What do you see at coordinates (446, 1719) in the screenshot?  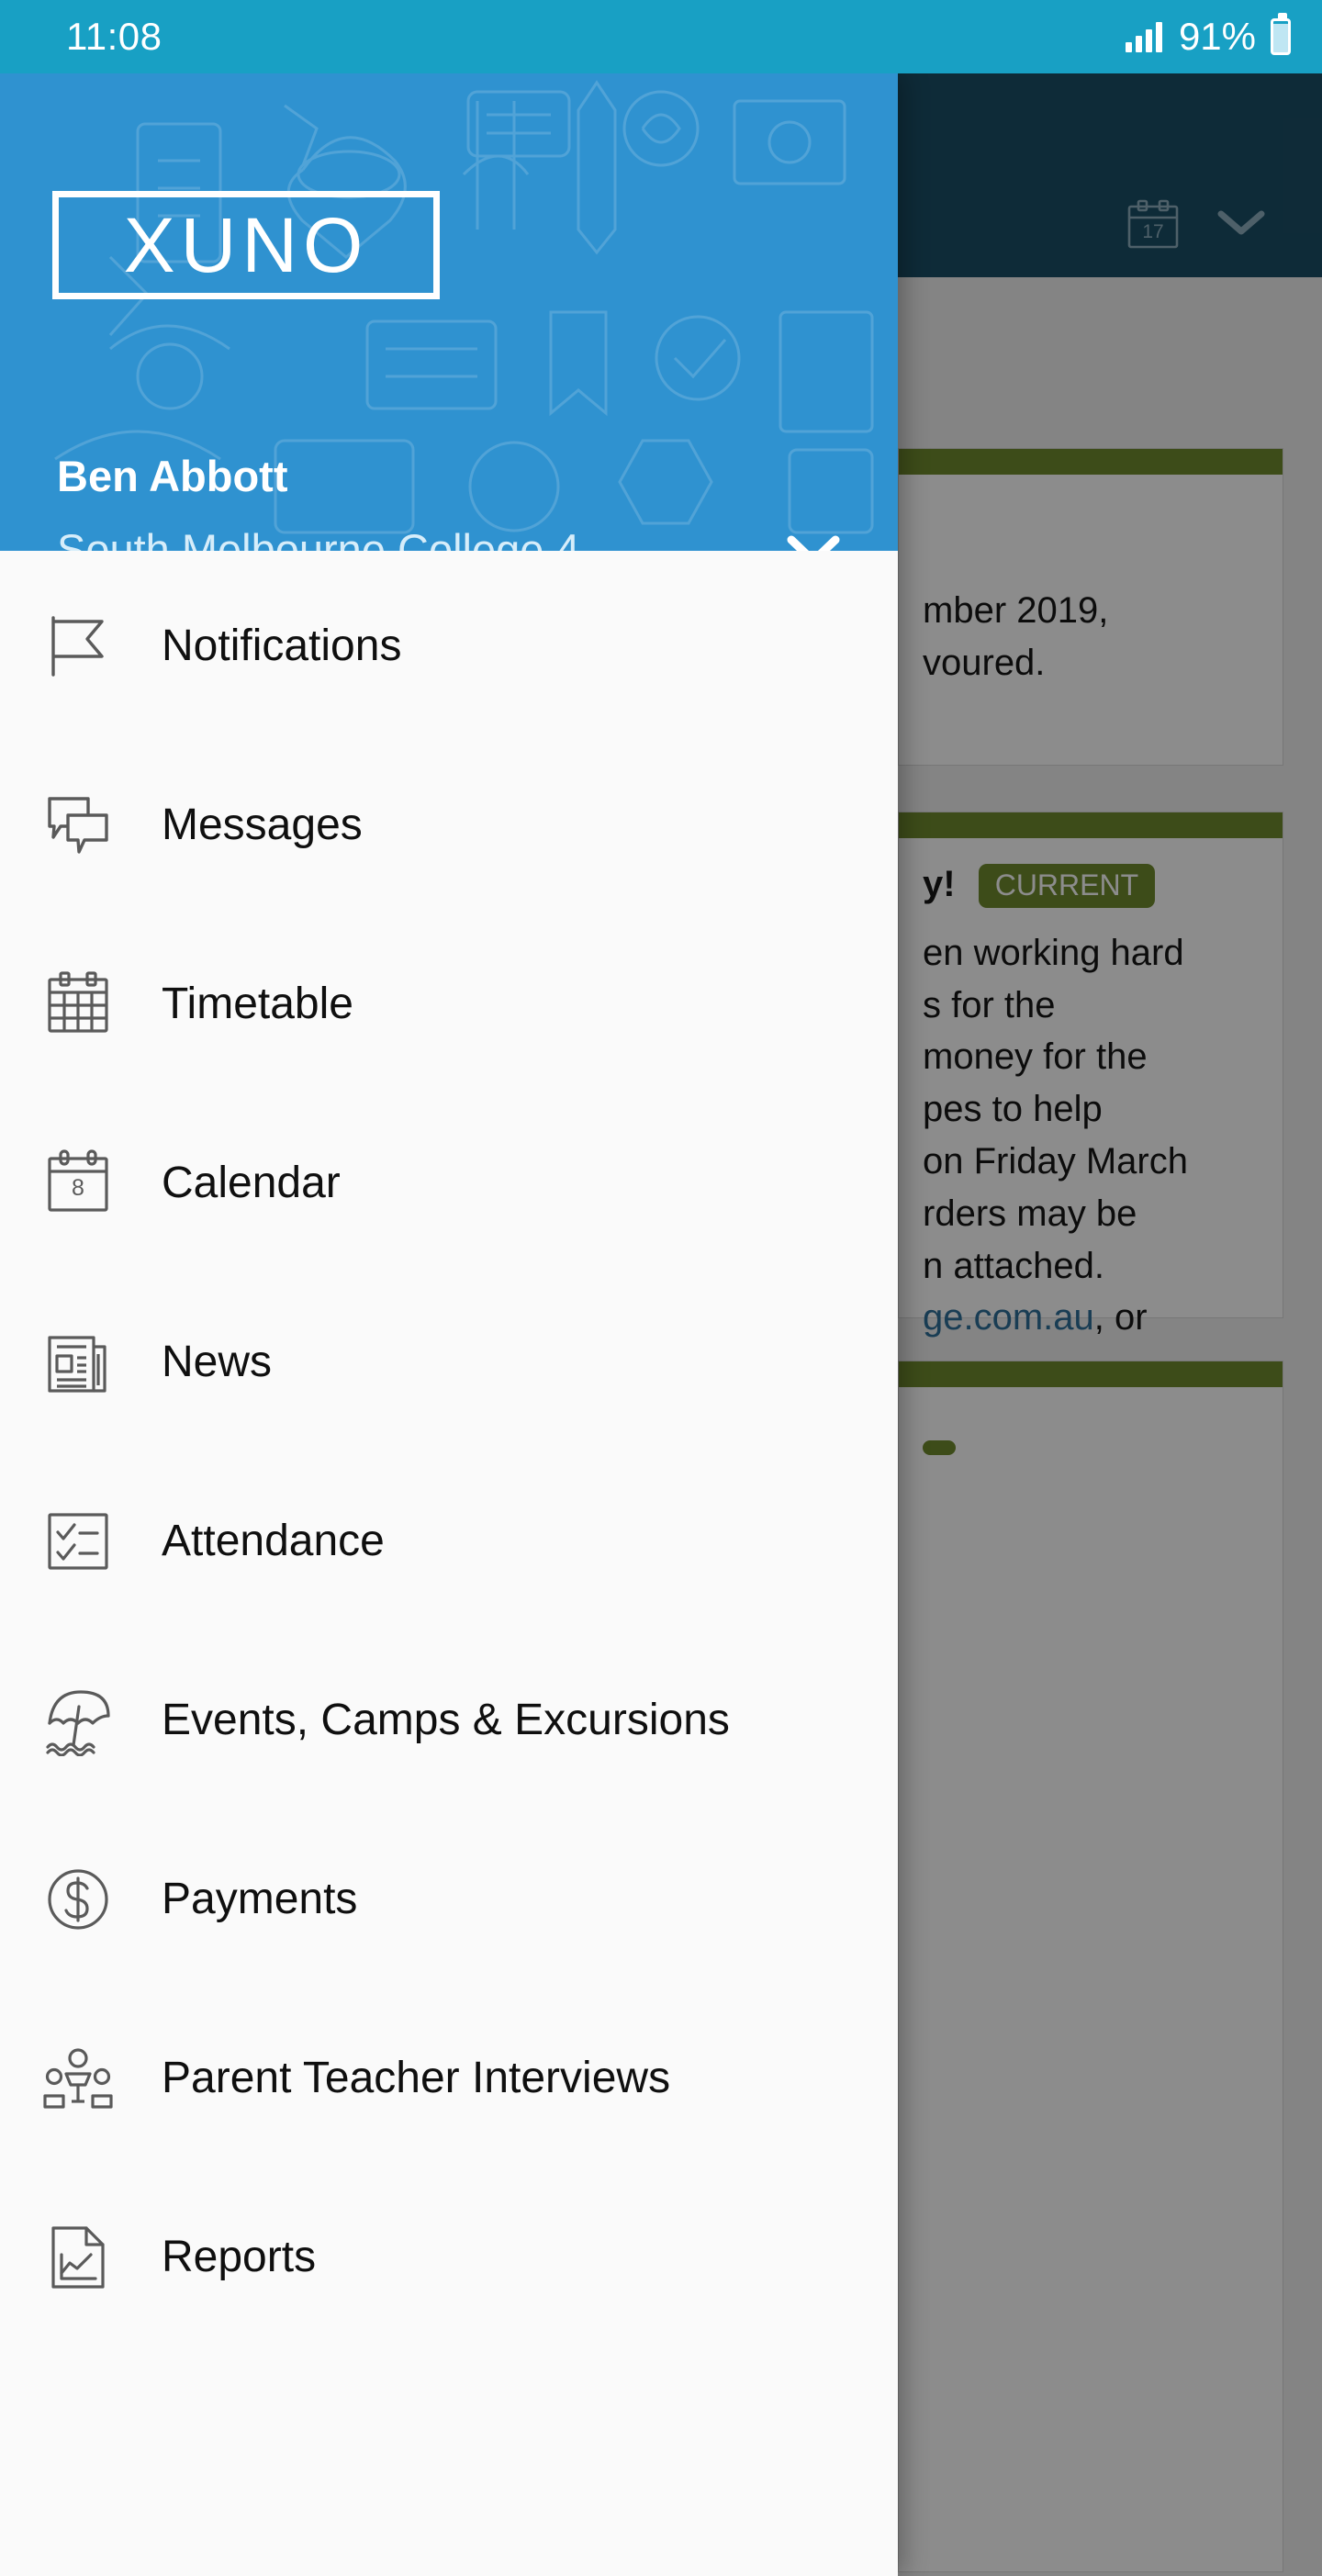 I see `menu-item-label: Events, Camps & Excursions` at bounding box center [446, 1719].